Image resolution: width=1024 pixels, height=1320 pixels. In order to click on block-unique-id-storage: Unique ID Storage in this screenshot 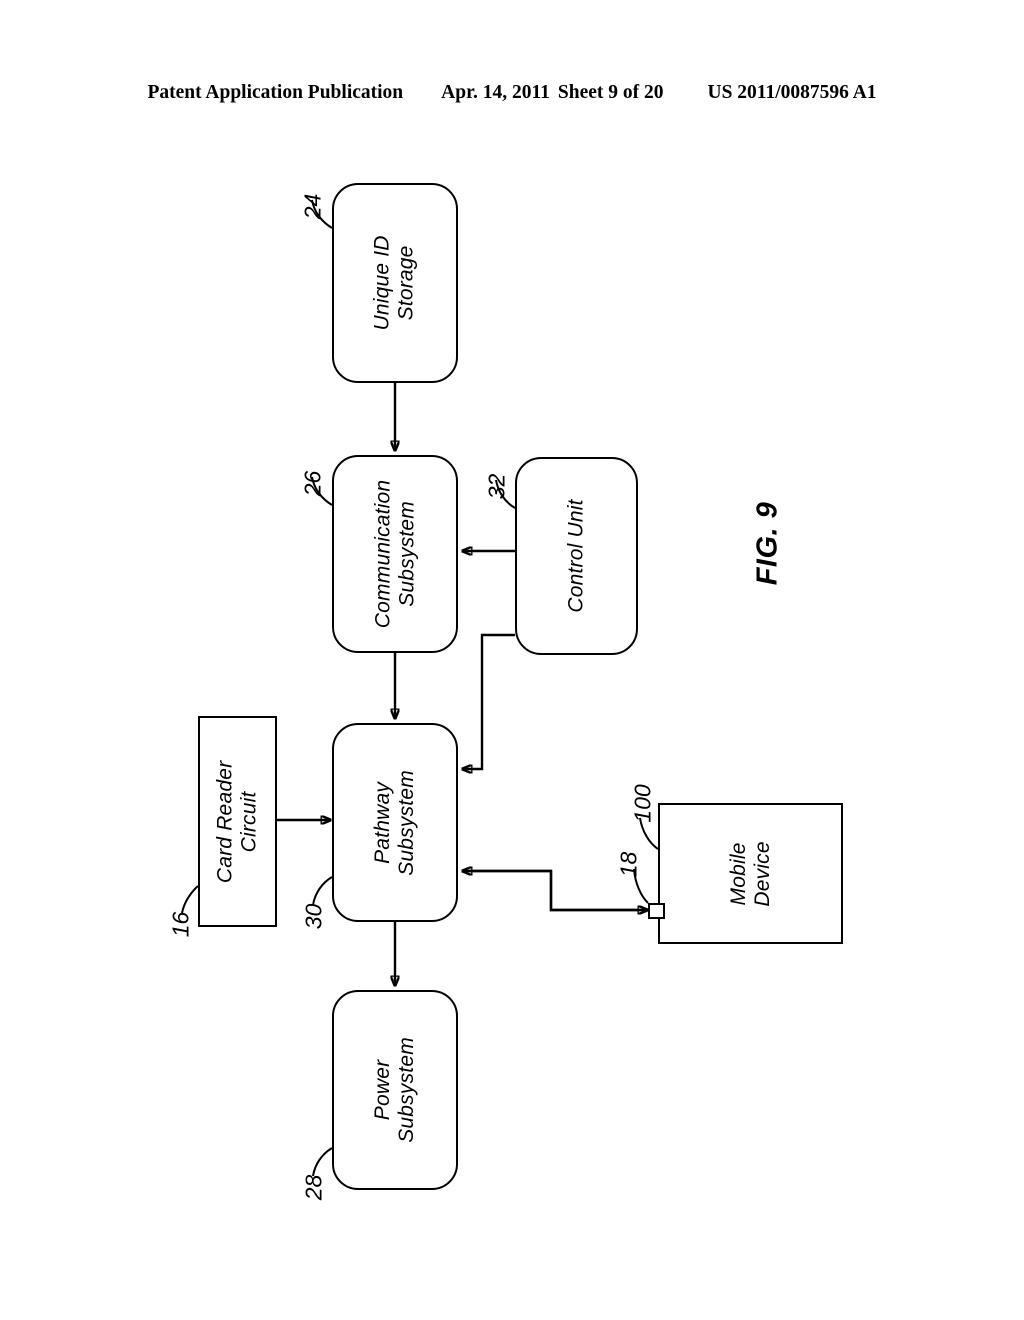, I will do `click(395, 283)`.